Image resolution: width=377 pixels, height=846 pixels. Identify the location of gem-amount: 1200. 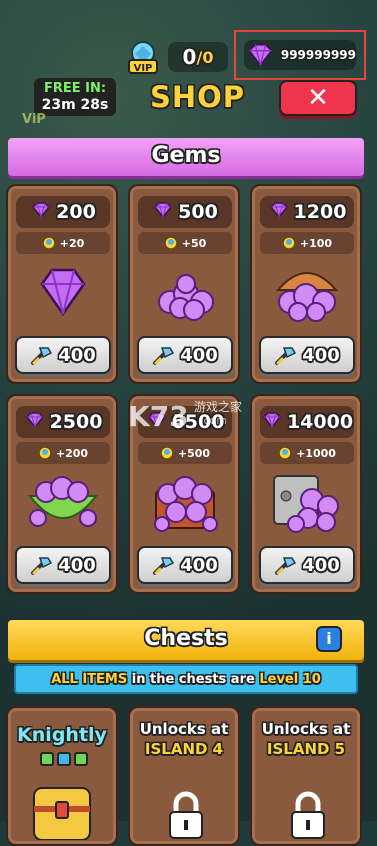
(320, 212).